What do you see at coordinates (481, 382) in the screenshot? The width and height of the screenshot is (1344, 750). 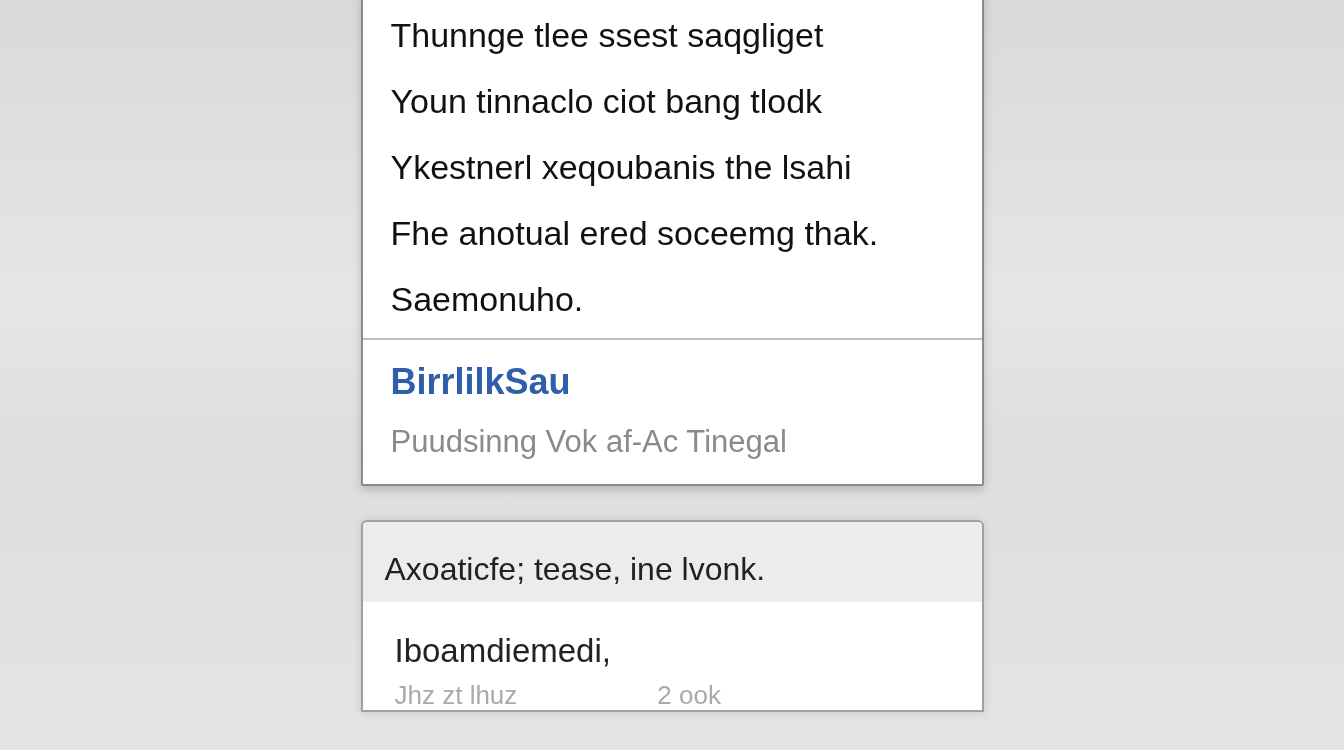 I see `card-title: BirrlilkSau` at bounding box center [481, 382].